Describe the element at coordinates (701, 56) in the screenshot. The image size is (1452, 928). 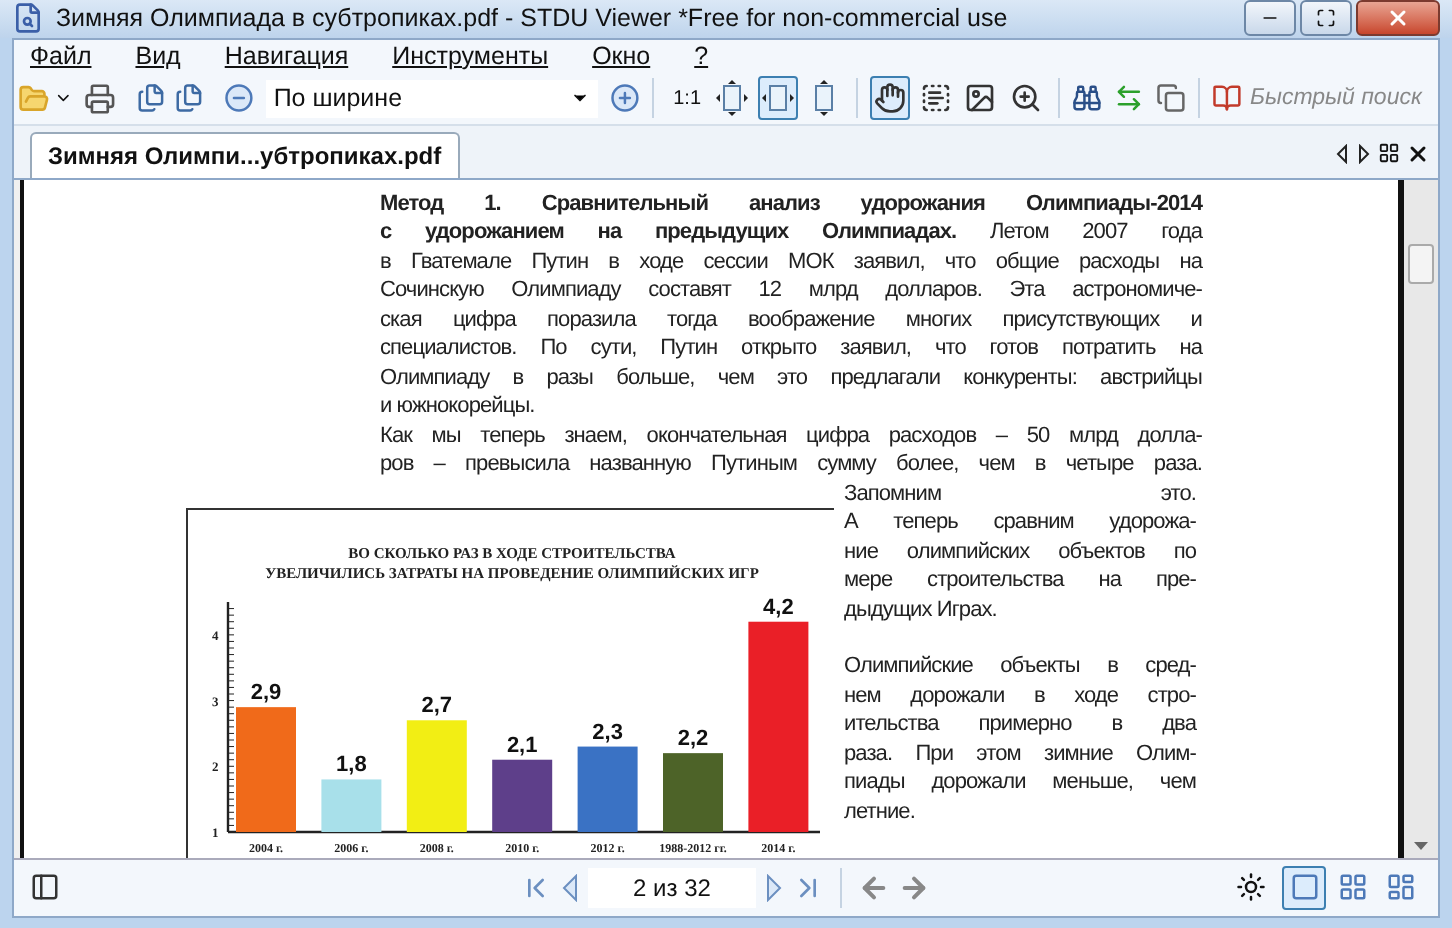
I see `menu-item: ?` at that location.